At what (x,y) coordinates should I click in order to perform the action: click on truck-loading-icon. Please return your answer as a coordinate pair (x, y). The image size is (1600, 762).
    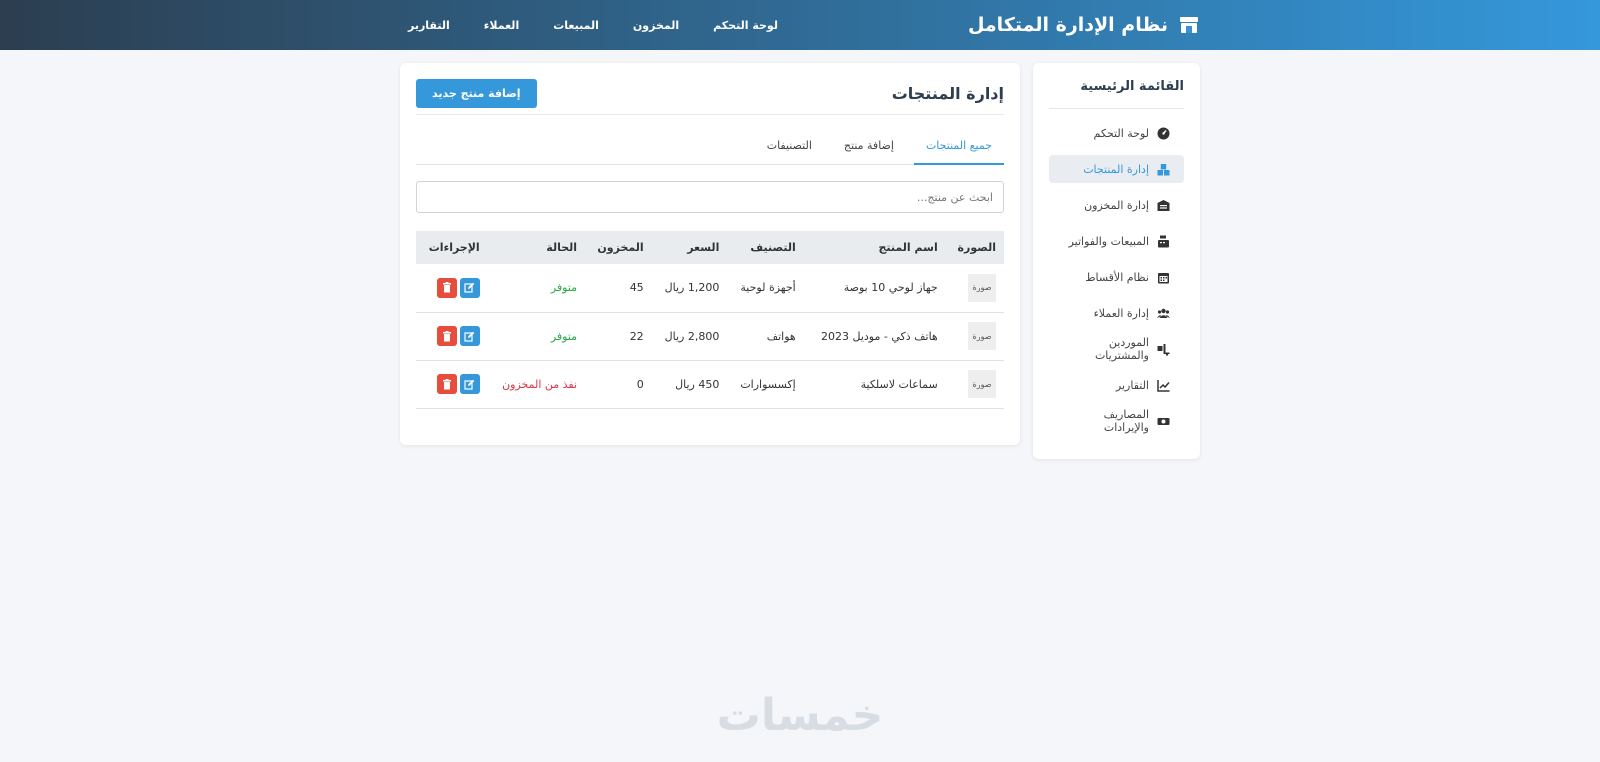
    Looking at the image, I should click on (1163, 349).